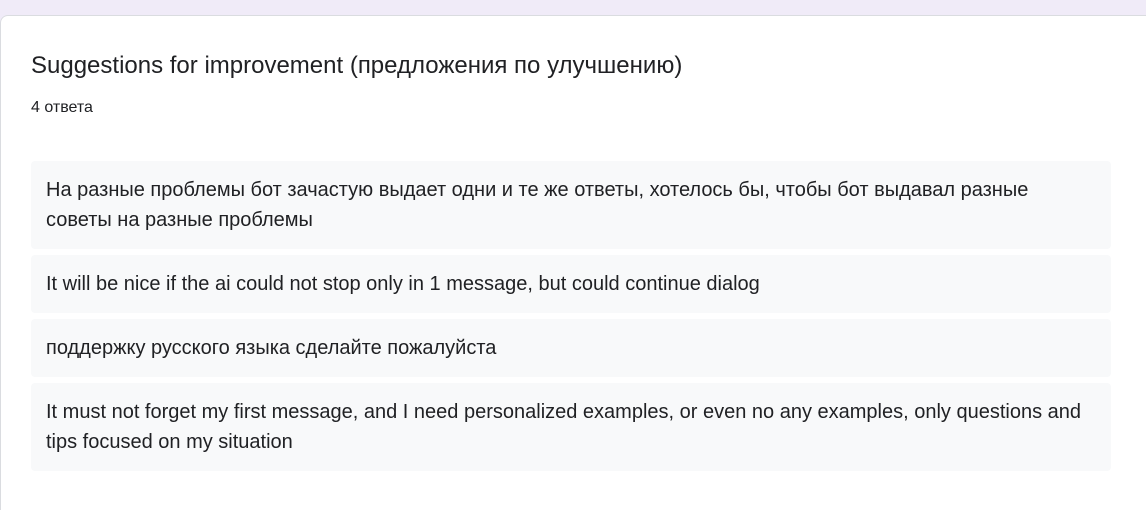  I want to click on response-count: 4 ответа, so click(62, 107).